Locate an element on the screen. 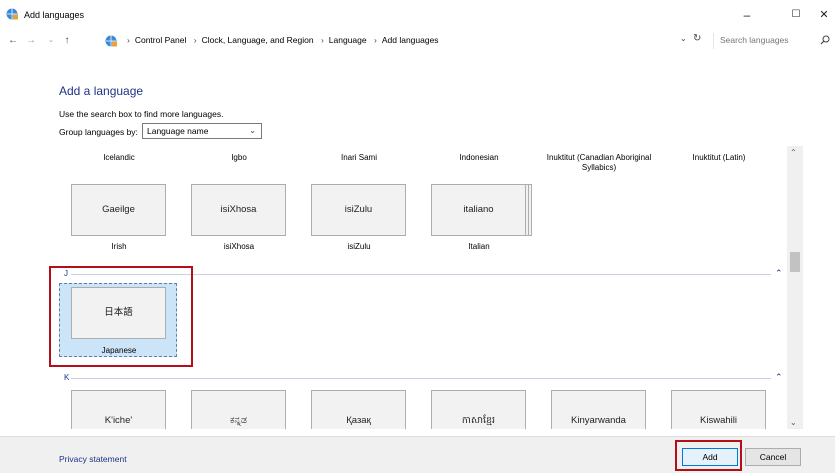 The image size is (835, 473). group-by-value: Language name is located at coordinates (178, 131).